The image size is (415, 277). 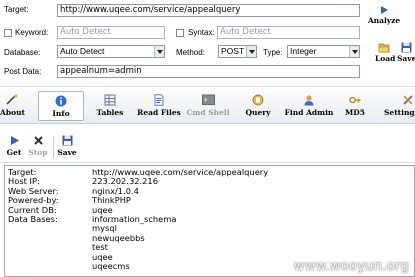 I want to click on analyze-label: Analyze, so click(x=384, y=20).